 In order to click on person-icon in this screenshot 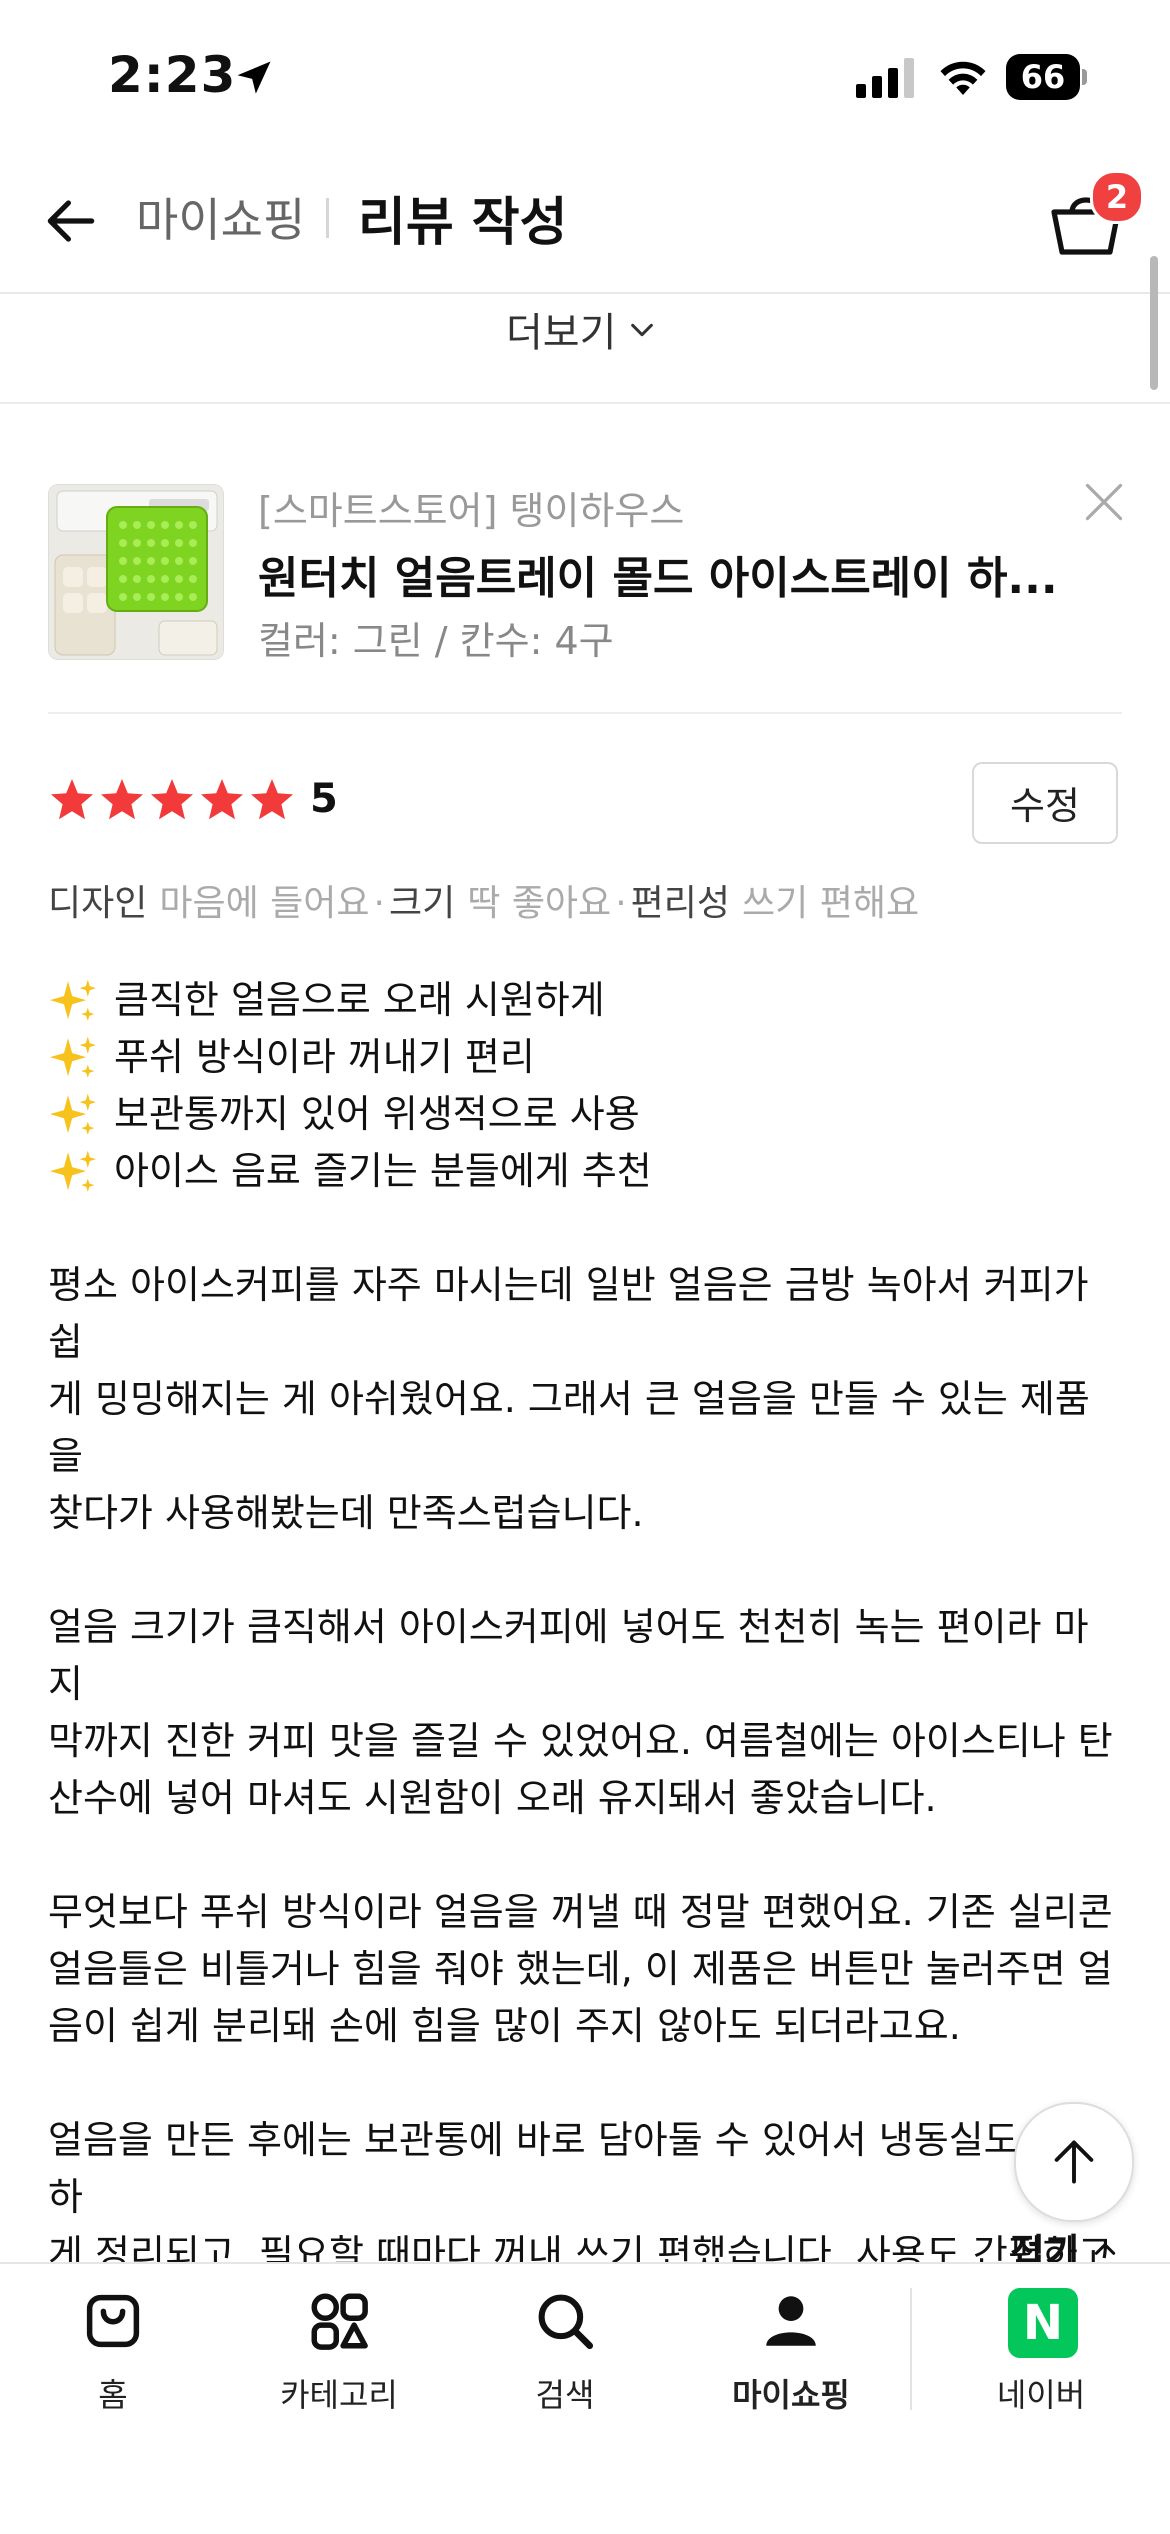, I will do `click(791, 2321)`.